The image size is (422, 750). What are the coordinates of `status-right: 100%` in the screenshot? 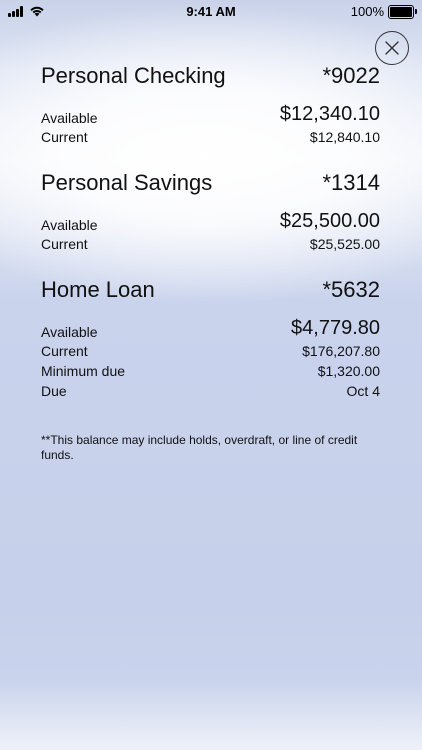 It's located at (383, 11).